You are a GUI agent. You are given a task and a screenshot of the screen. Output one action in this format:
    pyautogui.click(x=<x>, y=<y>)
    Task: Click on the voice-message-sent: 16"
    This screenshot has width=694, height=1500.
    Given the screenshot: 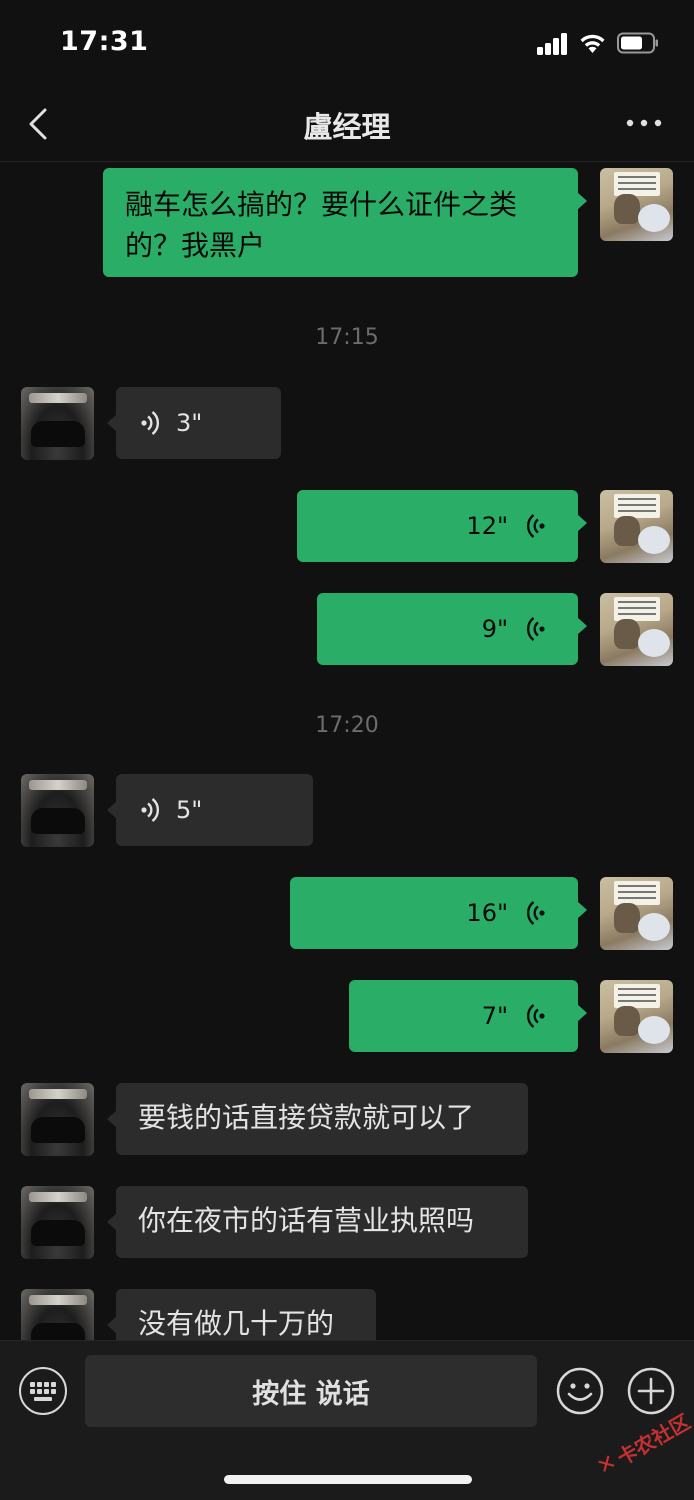 What is the action you would take?
    pyautogui.click(x=438, y=913)
    